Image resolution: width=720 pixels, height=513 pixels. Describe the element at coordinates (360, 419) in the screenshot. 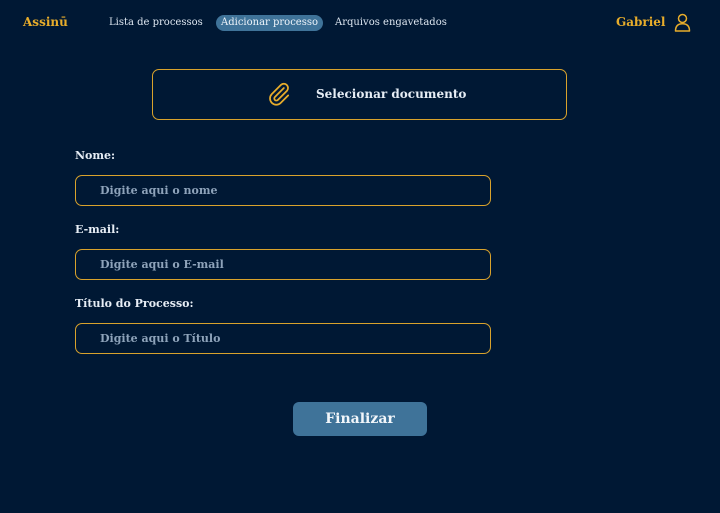

I see `finalize-button: Finalizar` at that location.